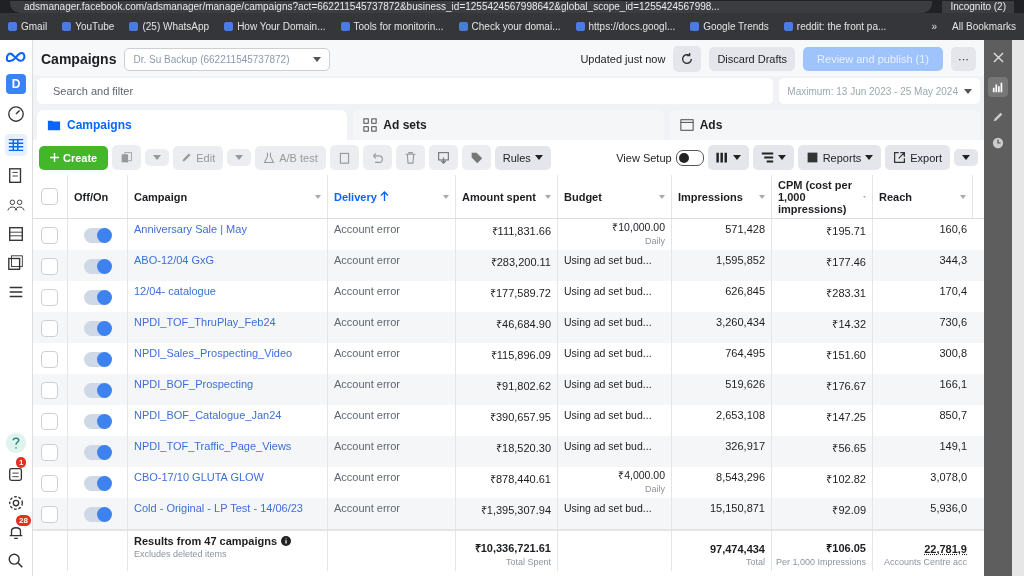 This screenshot has width=1024, height=576. I want to click on close-icon, so click(998, 57).